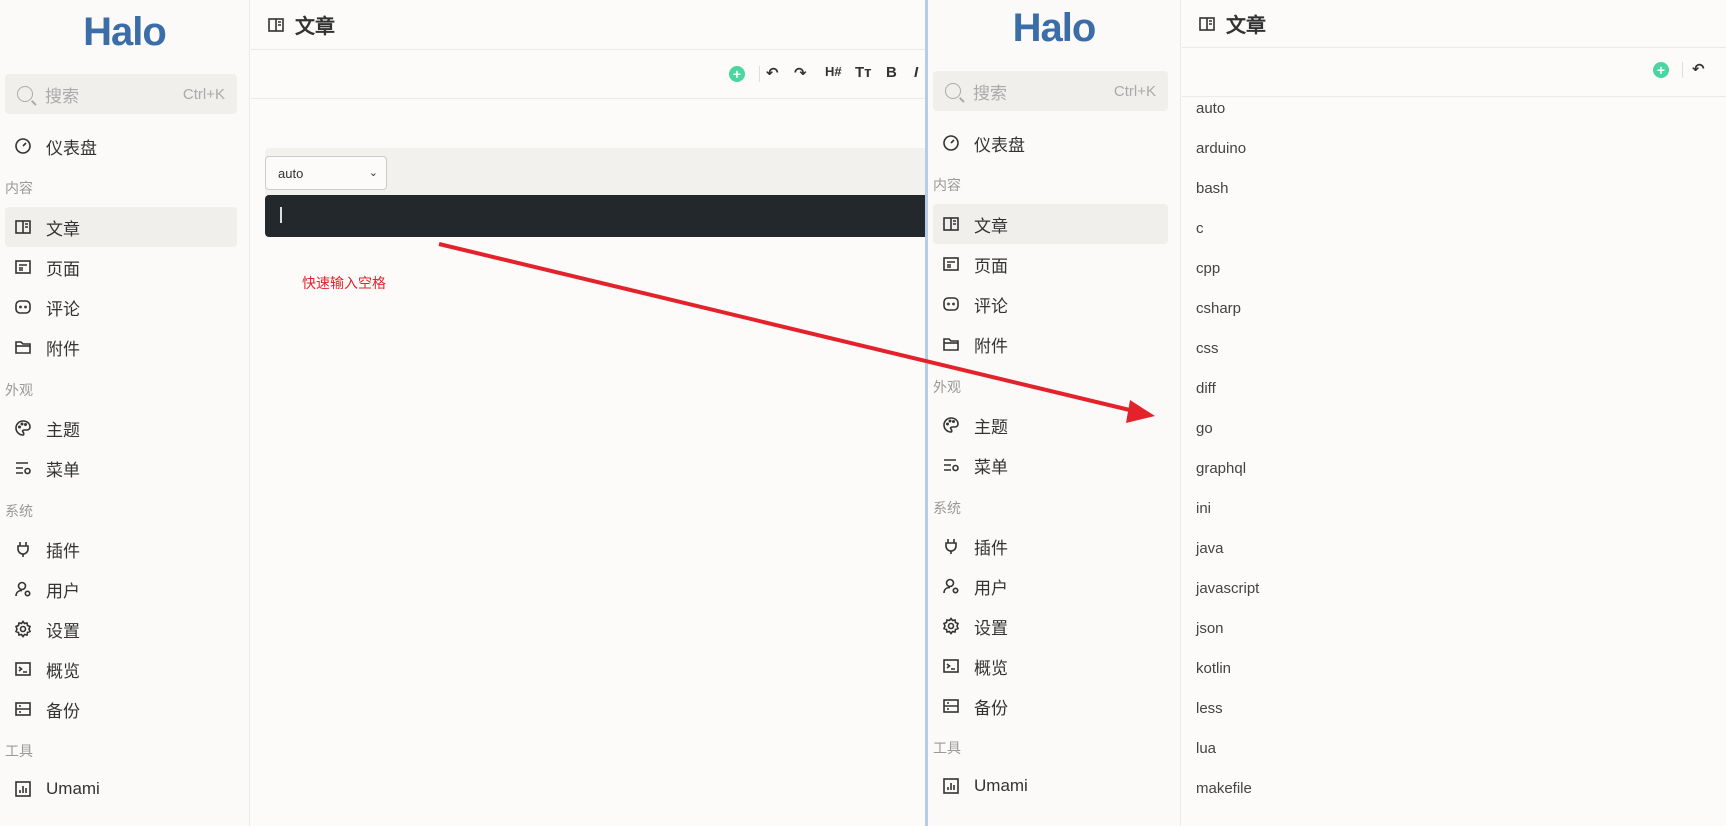  What do you see at coordinates (588, 74) in the screenshot?
I see `editor-toolbar: + ↶ ↷ H# Tт B I` at bounding box center [588, 74].